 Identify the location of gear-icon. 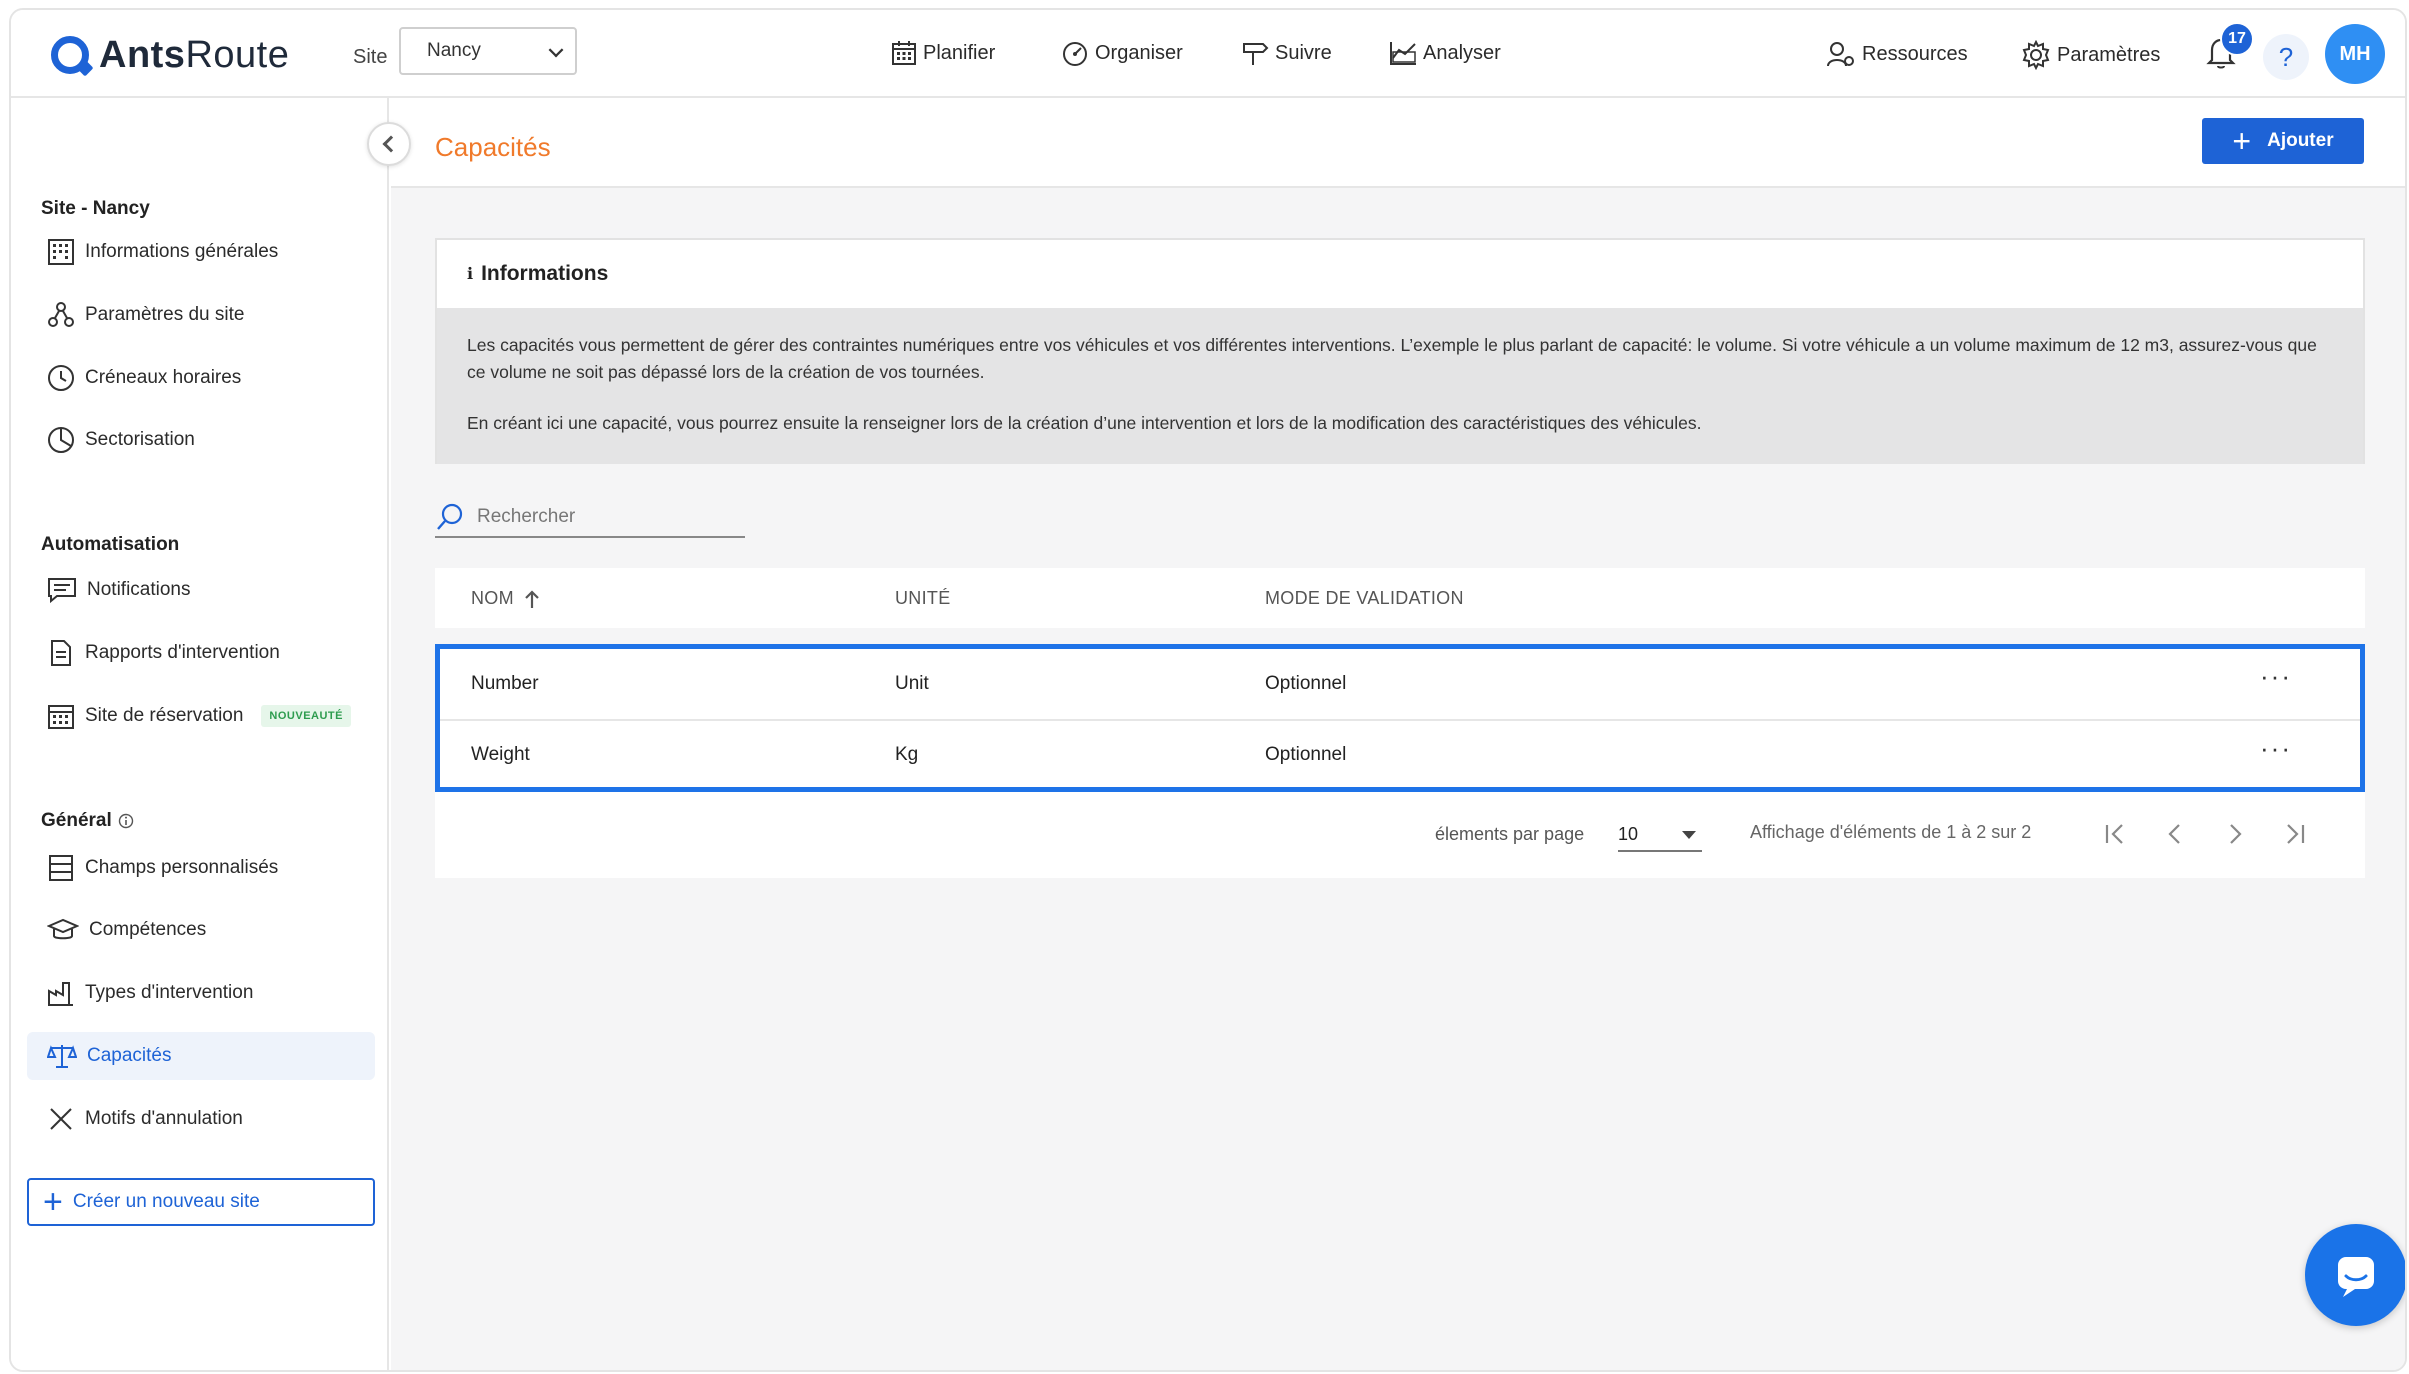
(2036, 55).